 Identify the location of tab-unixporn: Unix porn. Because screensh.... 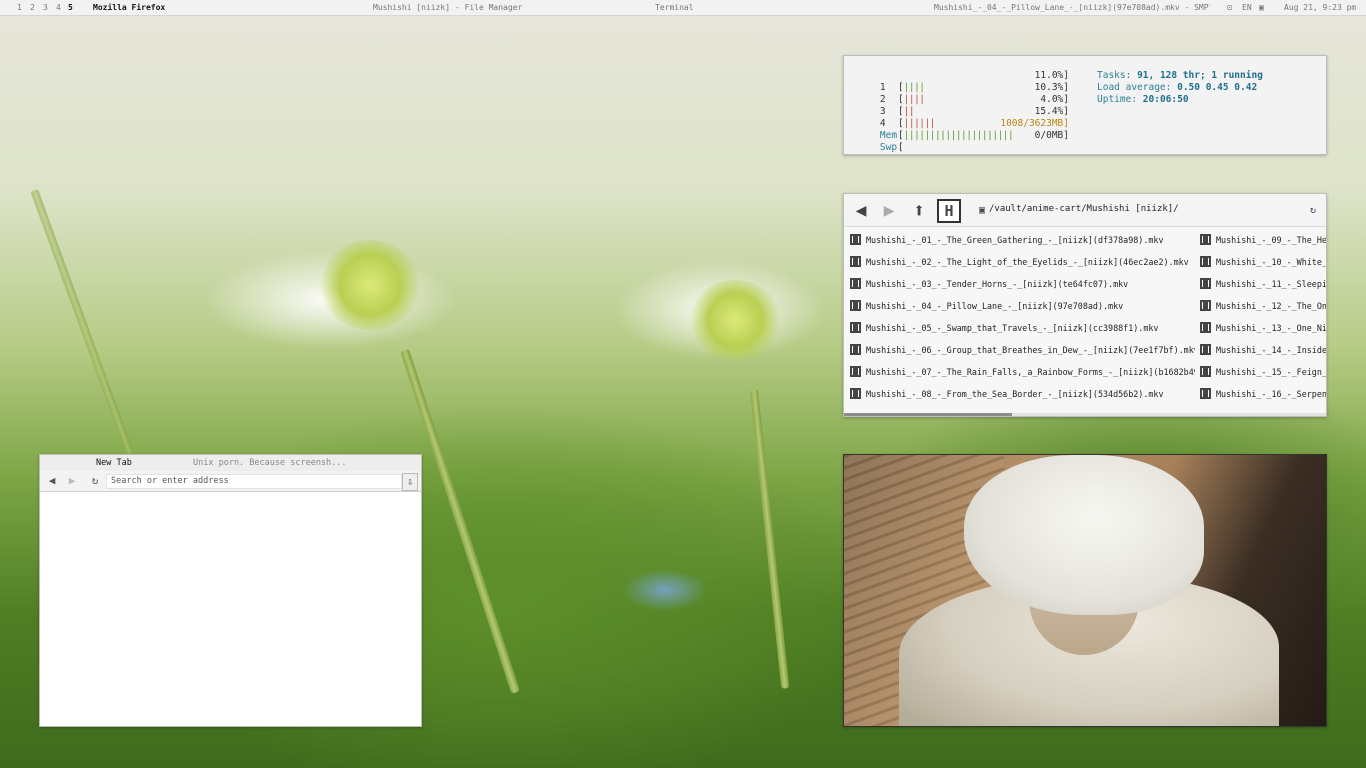
(270, 463).